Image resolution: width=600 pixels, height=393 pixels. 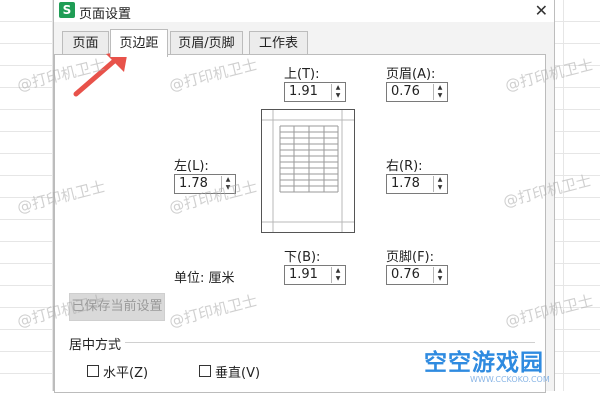 What do you see at coordinates (304, 11) in the screenshot?
I see `dialog-titlebar: S 页面设置 ✕` at bounding box center [304, 11].